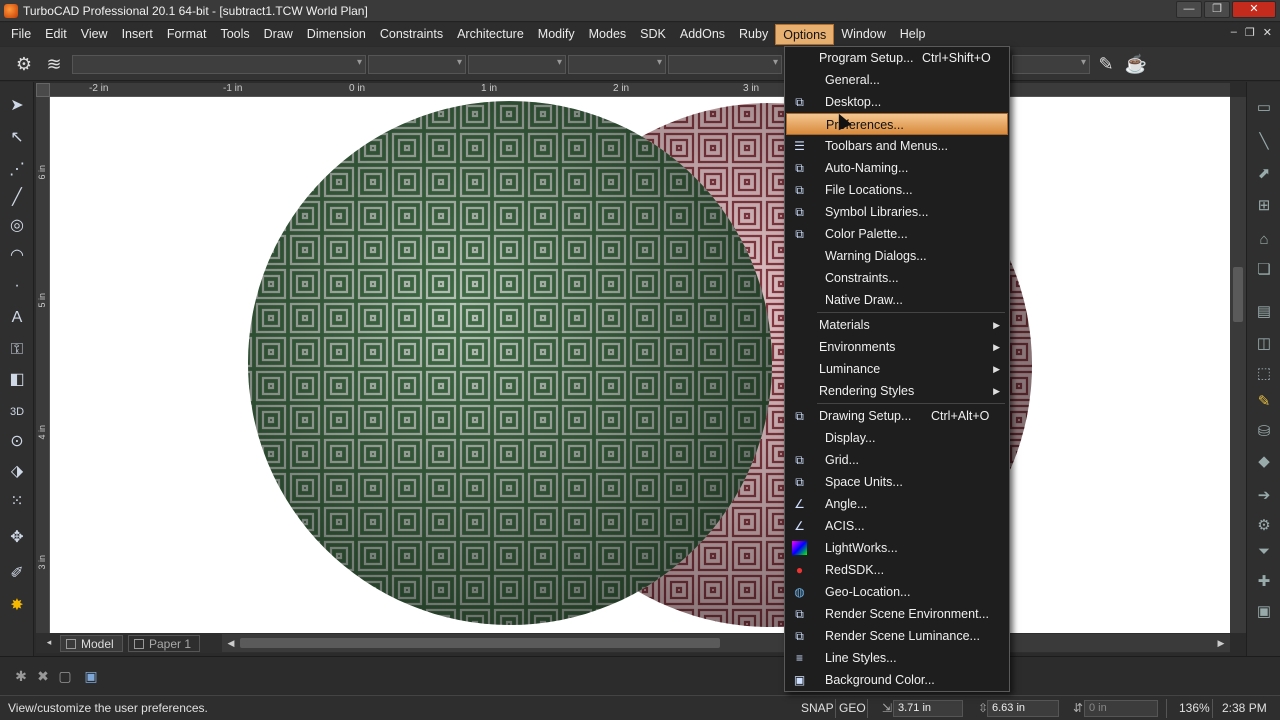 The height and width of the screenshot is (720, 1280). What do you see at coordinates (1264, 582) in the screenshot?
I see `plus-icon: ✚` at bounding box center [1264, 582].